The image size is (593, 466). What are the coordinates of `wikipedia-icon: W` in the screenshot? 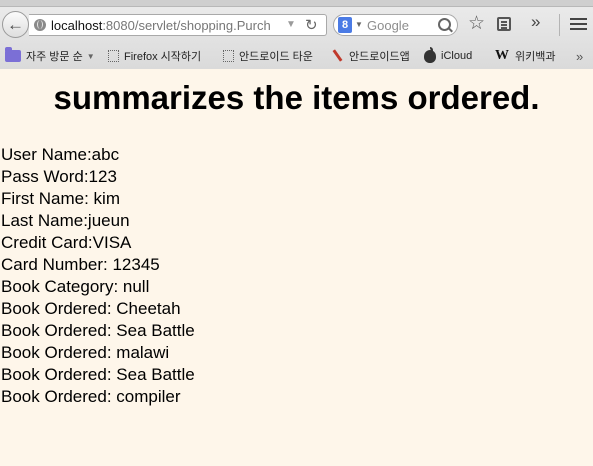 It's located at (502, 55).